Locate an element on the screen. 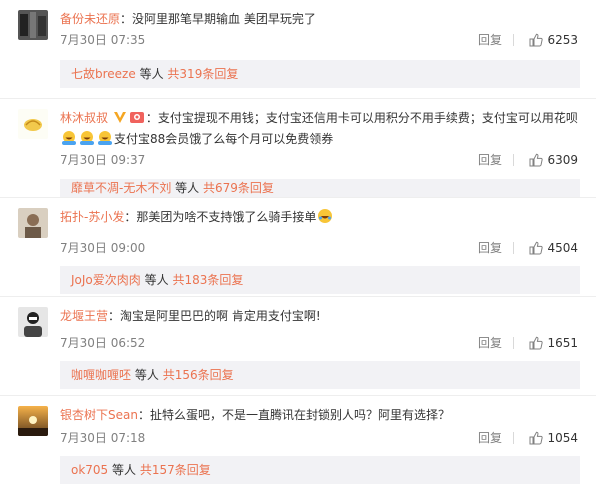 This screenshot has width=596, height=494. comment-text: 支付宝提现不用钱；支付宝还信用卡可以用积分不用手续费；支付宝可以用花呗 is located at coordinates (367, 118).